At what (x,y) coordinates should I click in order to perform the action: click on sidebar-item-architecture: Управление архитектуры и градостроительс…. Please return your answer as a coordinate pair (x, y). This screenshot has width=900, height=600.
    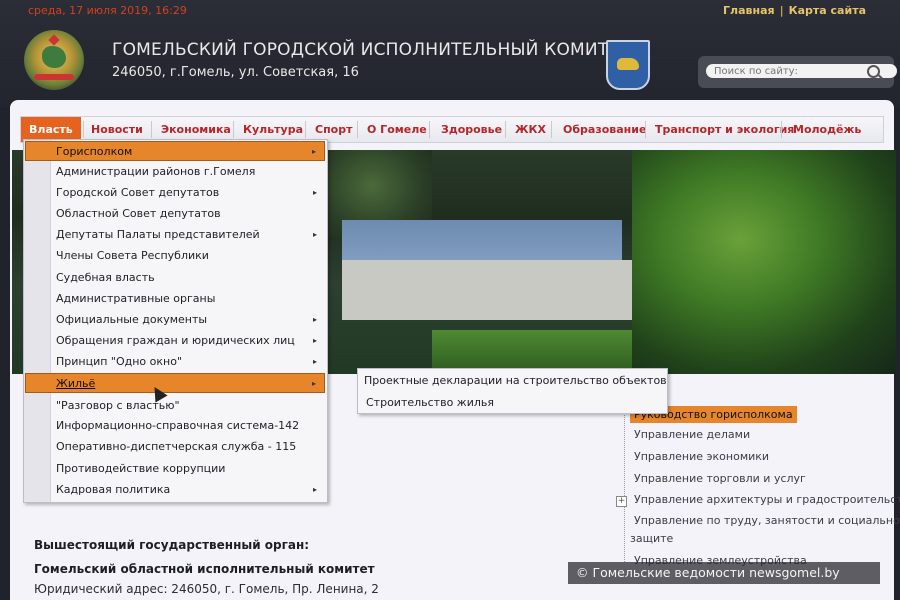
    Looking at the image, I should click on (767, 499).